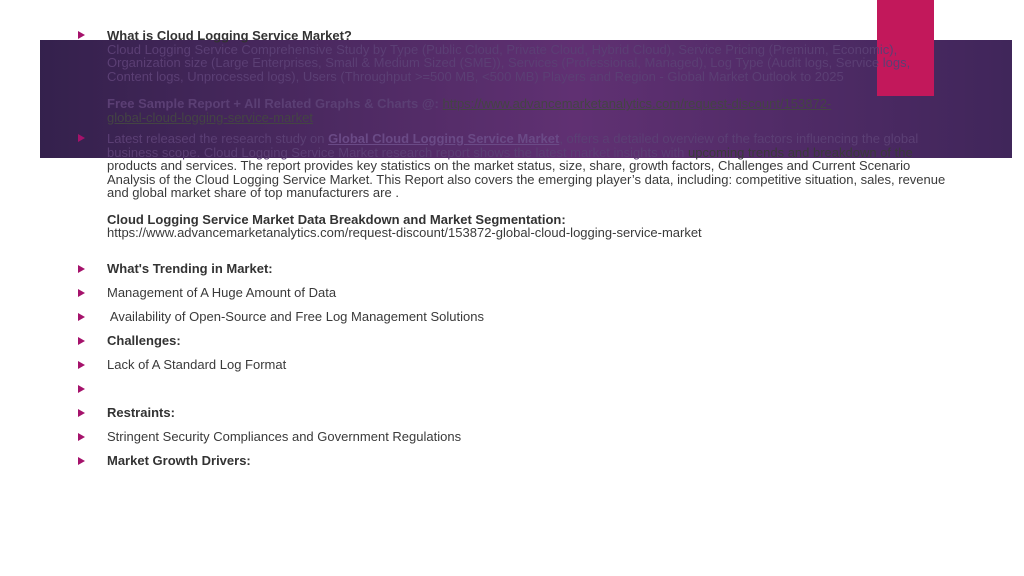  Describe the element at coordinates (197, 364) in the screenshot. I see `list-item-text: Lack of A Standard Log Format` at that location.